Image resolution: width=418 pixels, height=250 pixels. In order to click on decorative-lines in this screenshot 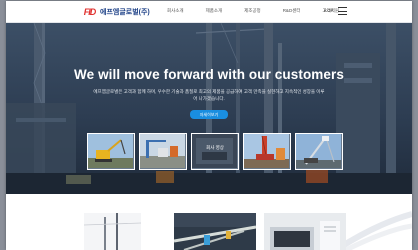, I will do `click(374, 230)`.